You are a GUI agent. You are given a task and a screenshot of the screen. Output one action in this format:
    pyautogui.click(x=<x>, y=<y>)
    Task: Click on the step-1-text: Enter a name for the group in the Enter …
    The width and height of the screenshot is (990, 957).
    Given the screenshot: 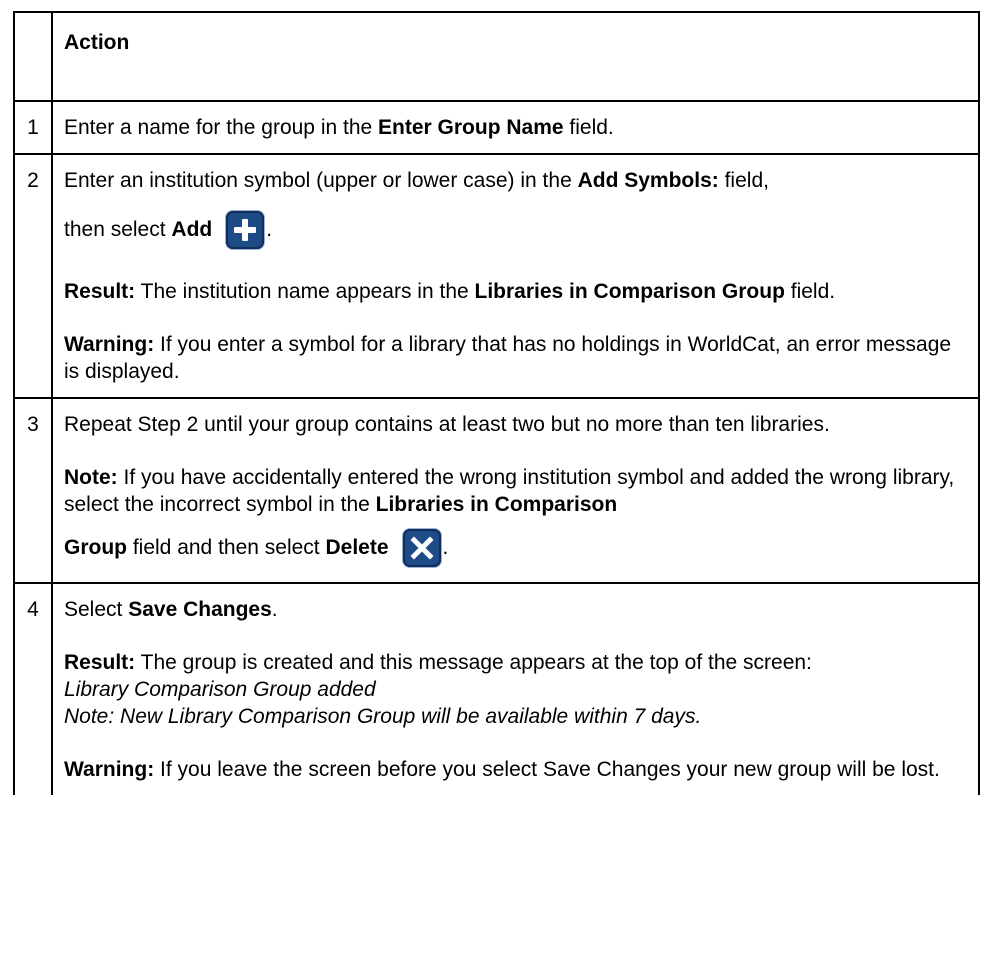 What is the action you would take?
    pyautogui.click(x=515, y=127)
    